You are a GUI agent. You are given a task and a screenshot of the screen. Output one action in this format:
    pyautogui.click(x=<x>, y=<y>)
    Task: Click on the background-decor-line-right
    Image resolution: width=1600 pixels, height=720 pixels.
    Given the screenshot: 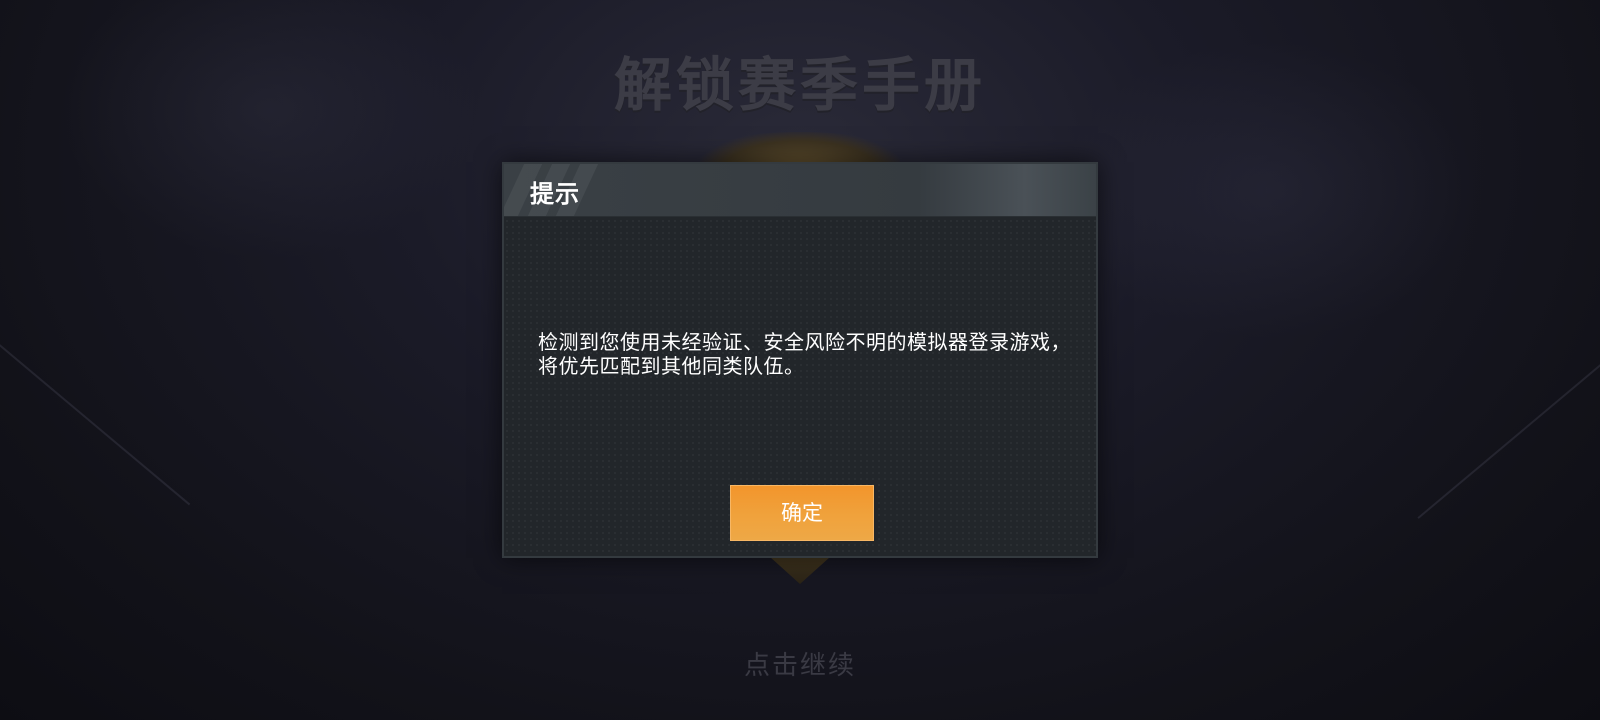 What is the action you would take?
    pyautogui.click(x=1508, y=441)
    